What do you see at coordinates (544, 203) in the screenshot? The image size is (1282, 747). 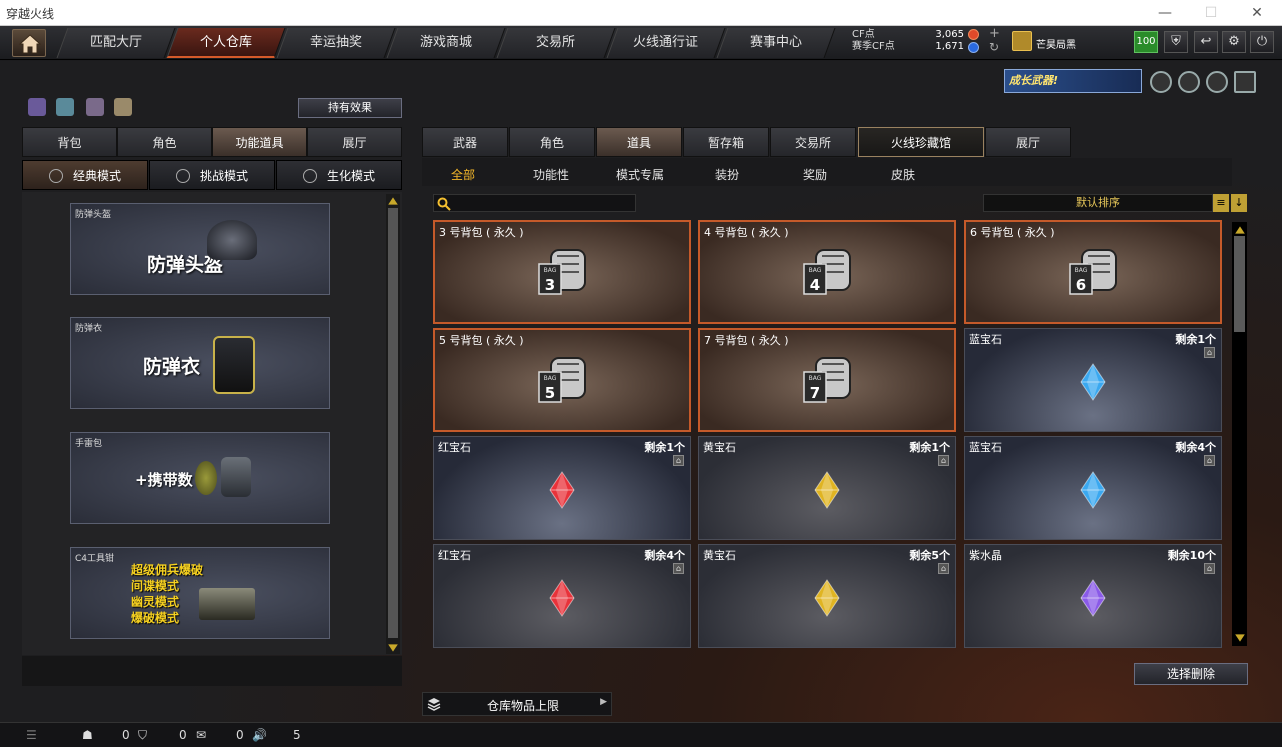 I see `search-input` at bounding box center [544, 203].